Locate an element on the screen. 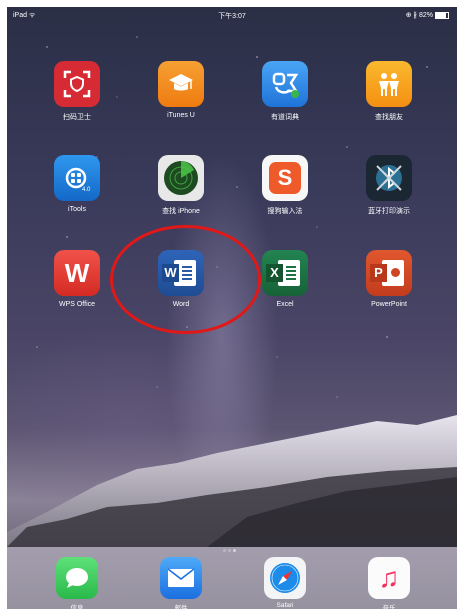 The image size is (457, 609). wps-office-icon: W is located at coordinates (77, 273).